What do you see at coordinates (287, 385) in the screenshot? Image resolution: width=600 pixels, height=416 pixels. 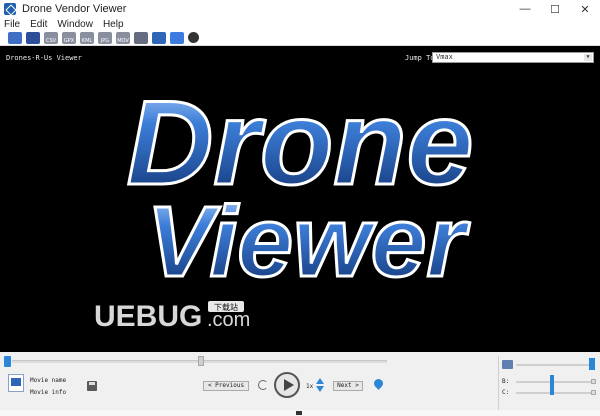 I see `play-button` at bounding box center [287, 385].